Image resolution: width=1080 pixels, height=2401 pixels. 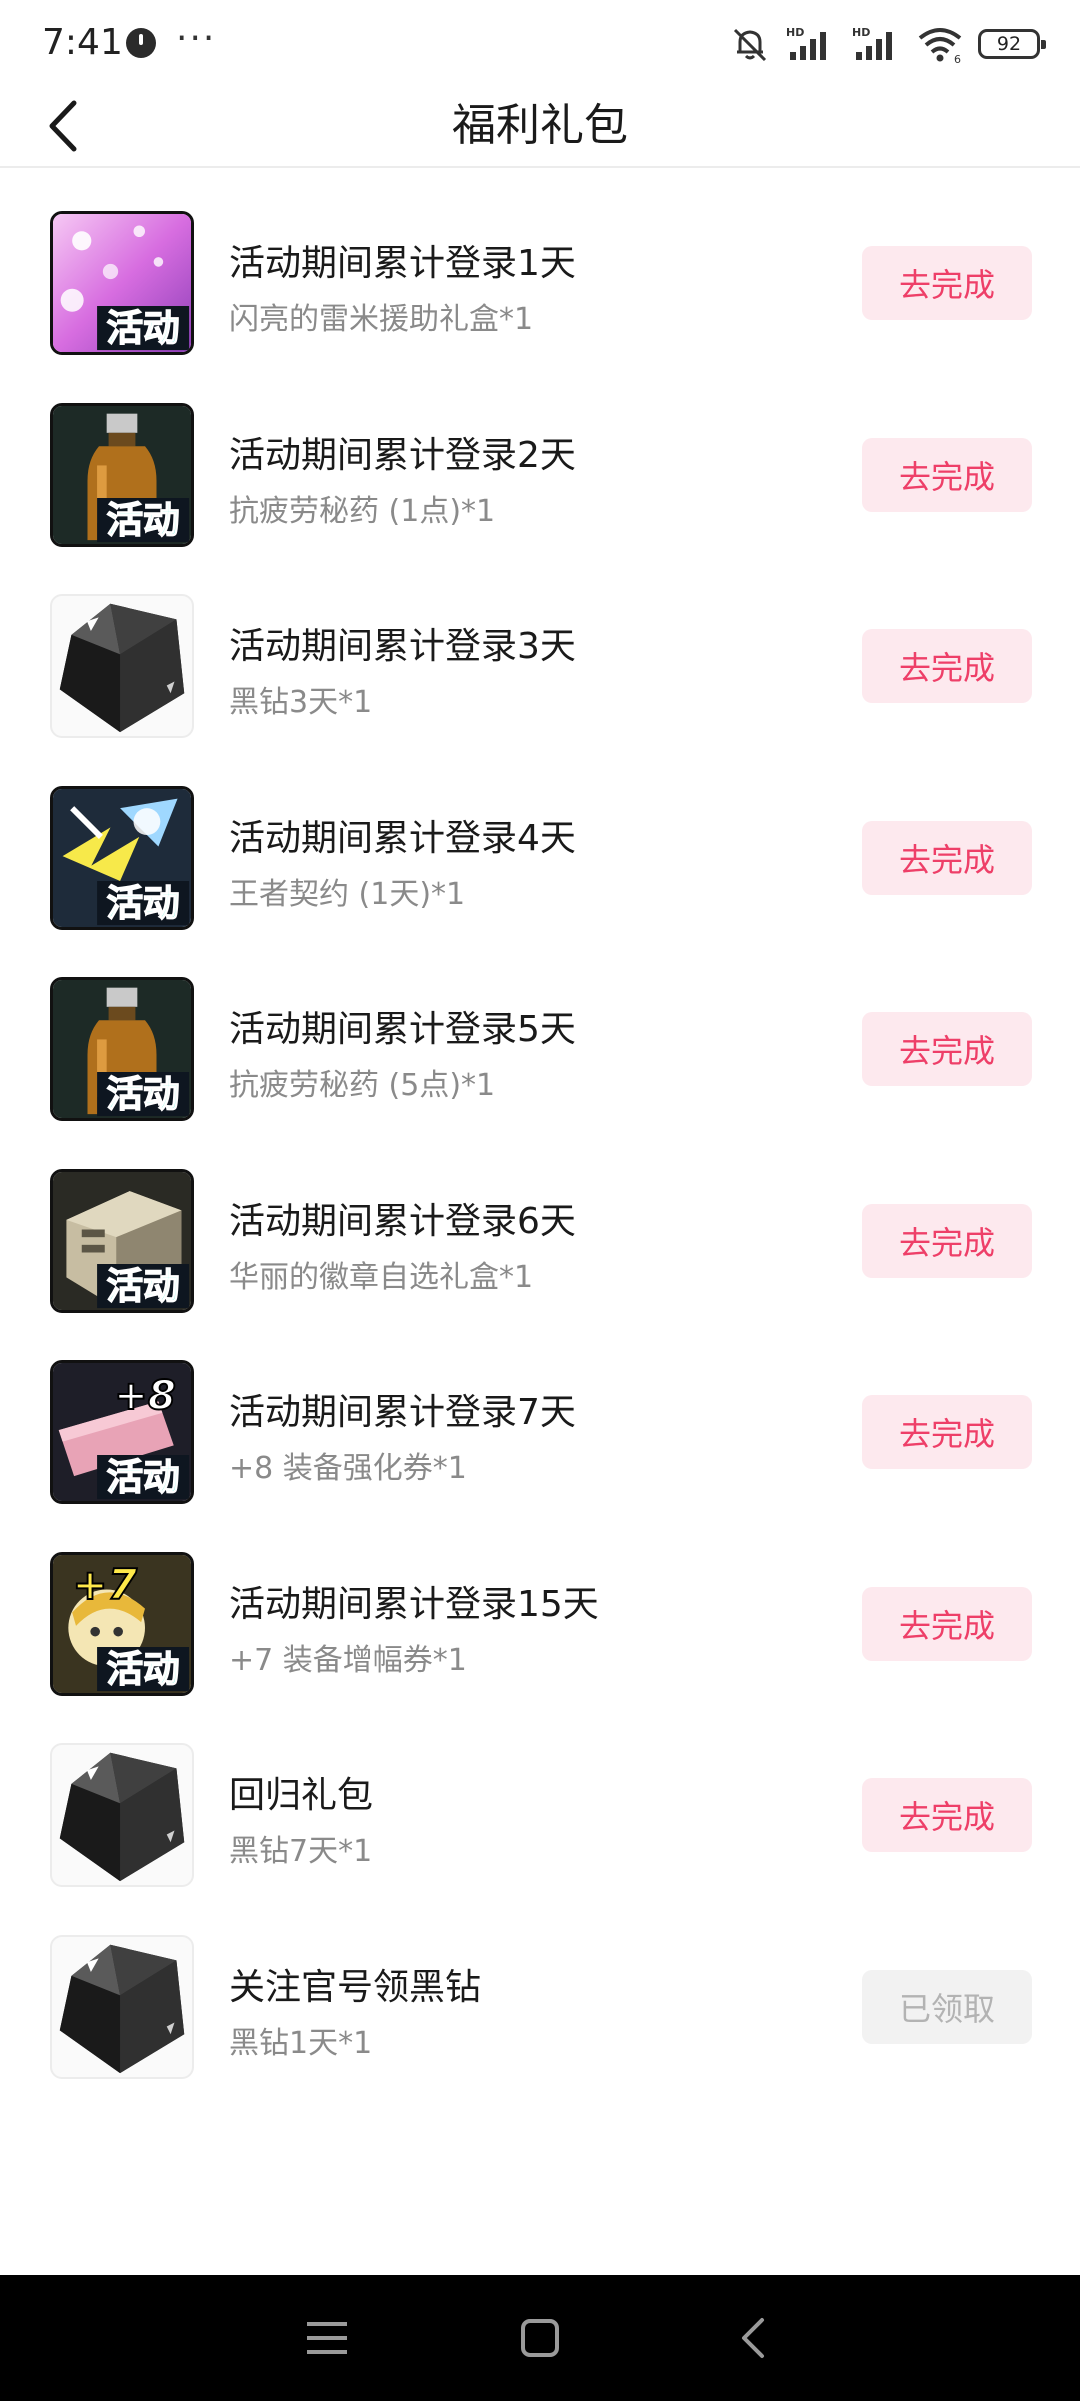 What do you see at coordinates (82, 42) in the screenshot?
I see `status-time: 7:41` at bounding box center [82, 42].